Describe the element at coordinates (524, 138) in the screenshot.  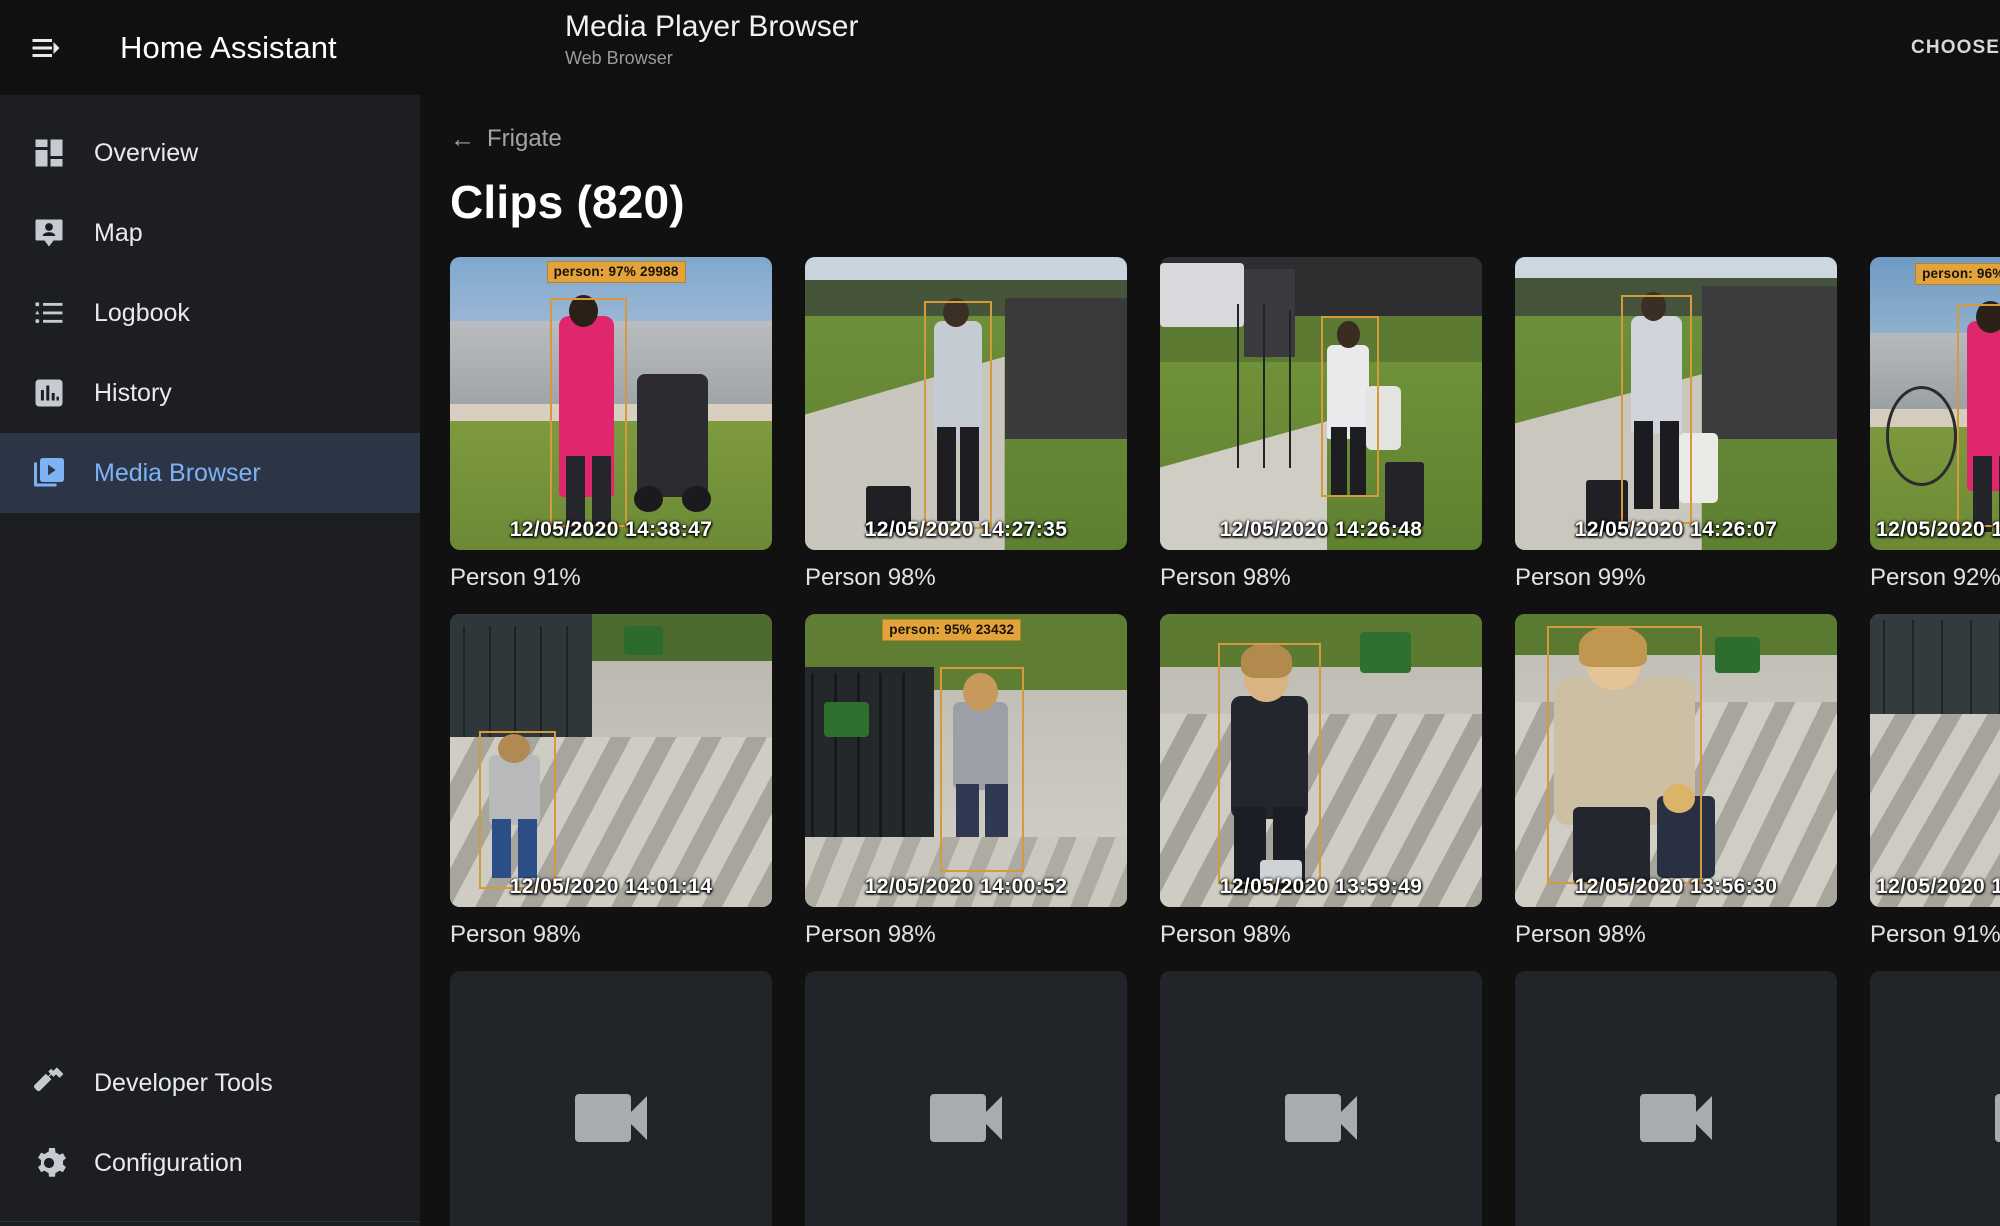
I see `breadcrumb-label: Frigate` at that location.